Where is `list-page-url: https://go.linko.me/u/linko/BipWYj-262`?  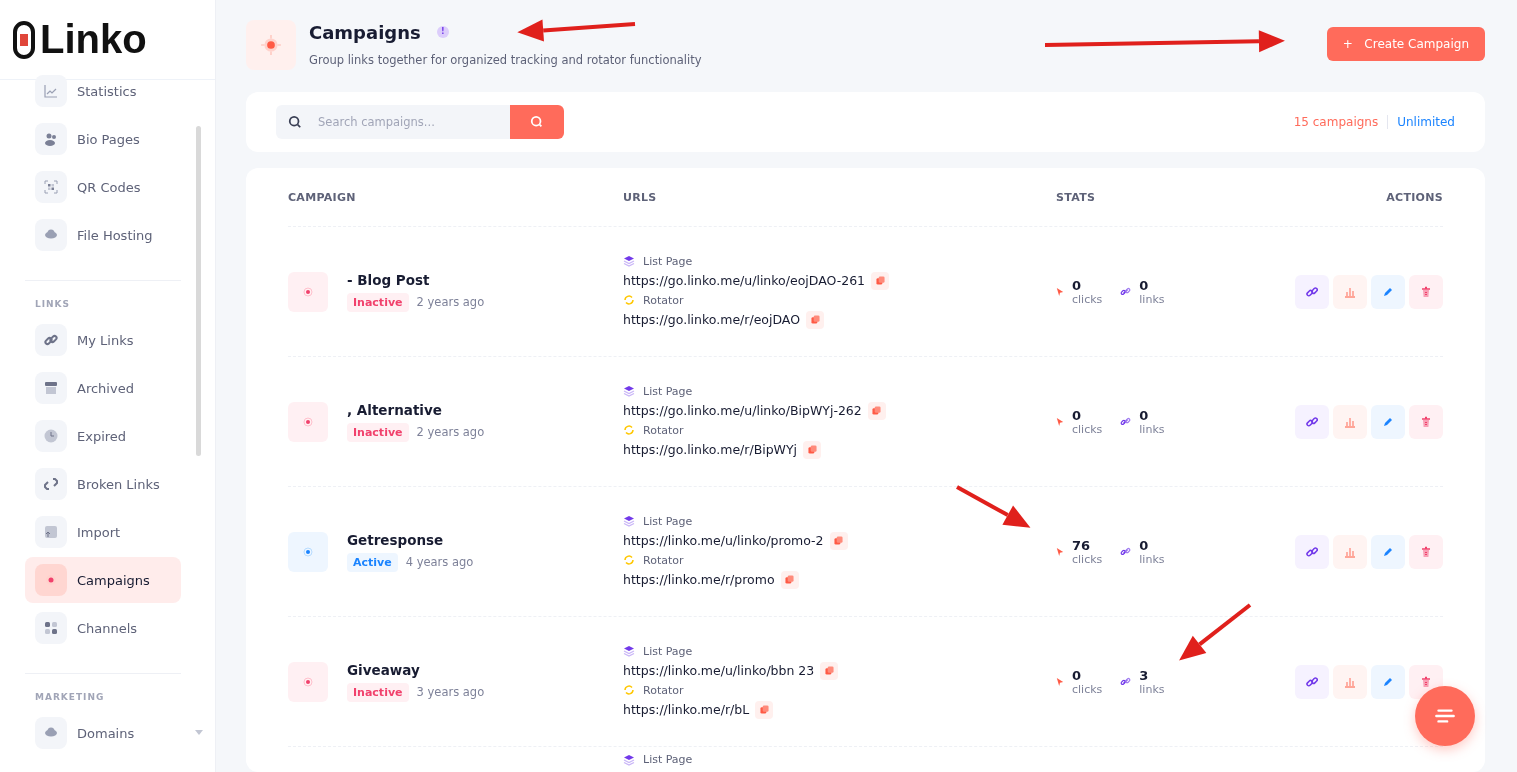
list-page-url: https://go.linko.me/u/linko/BipWYj-262 is located at coordinates (742, 410).